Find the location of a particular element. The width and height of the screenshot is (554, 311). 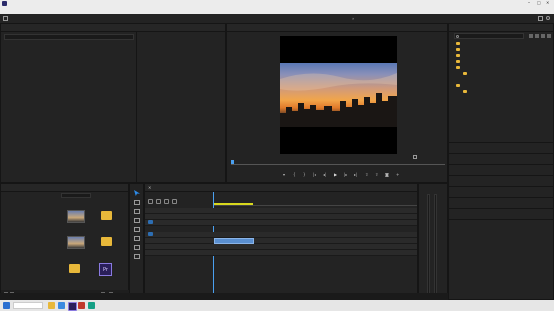

tools-panel is located at coordinates (136, 241).